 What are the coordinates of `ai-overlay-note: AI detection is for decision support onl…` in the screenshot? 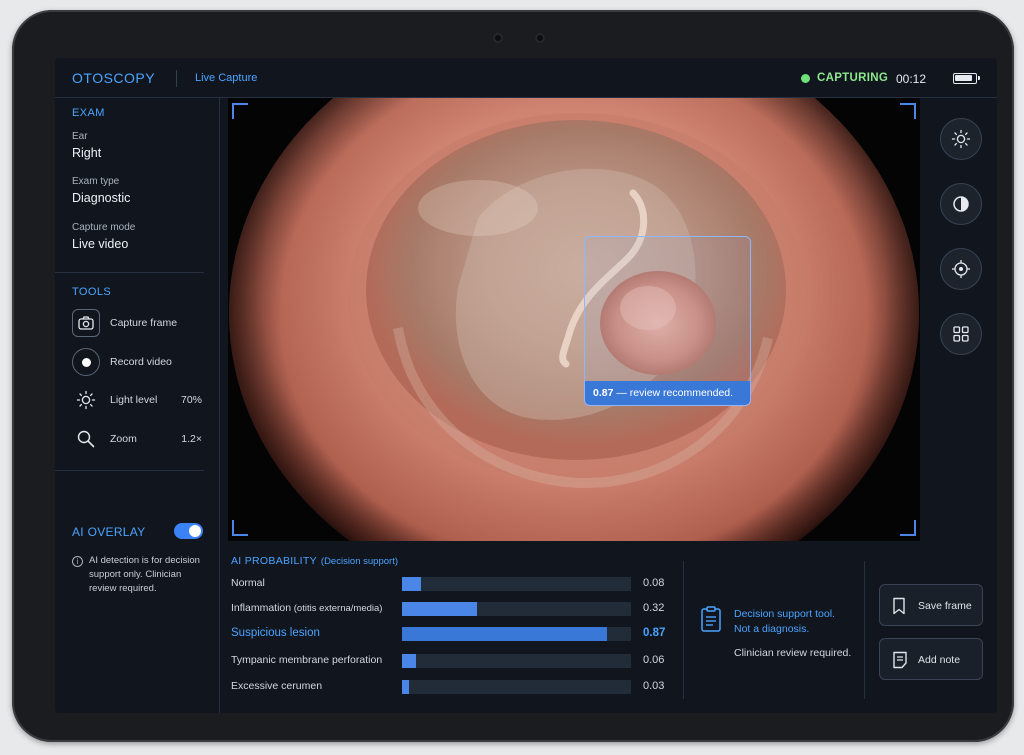 It's located at (144, 574).